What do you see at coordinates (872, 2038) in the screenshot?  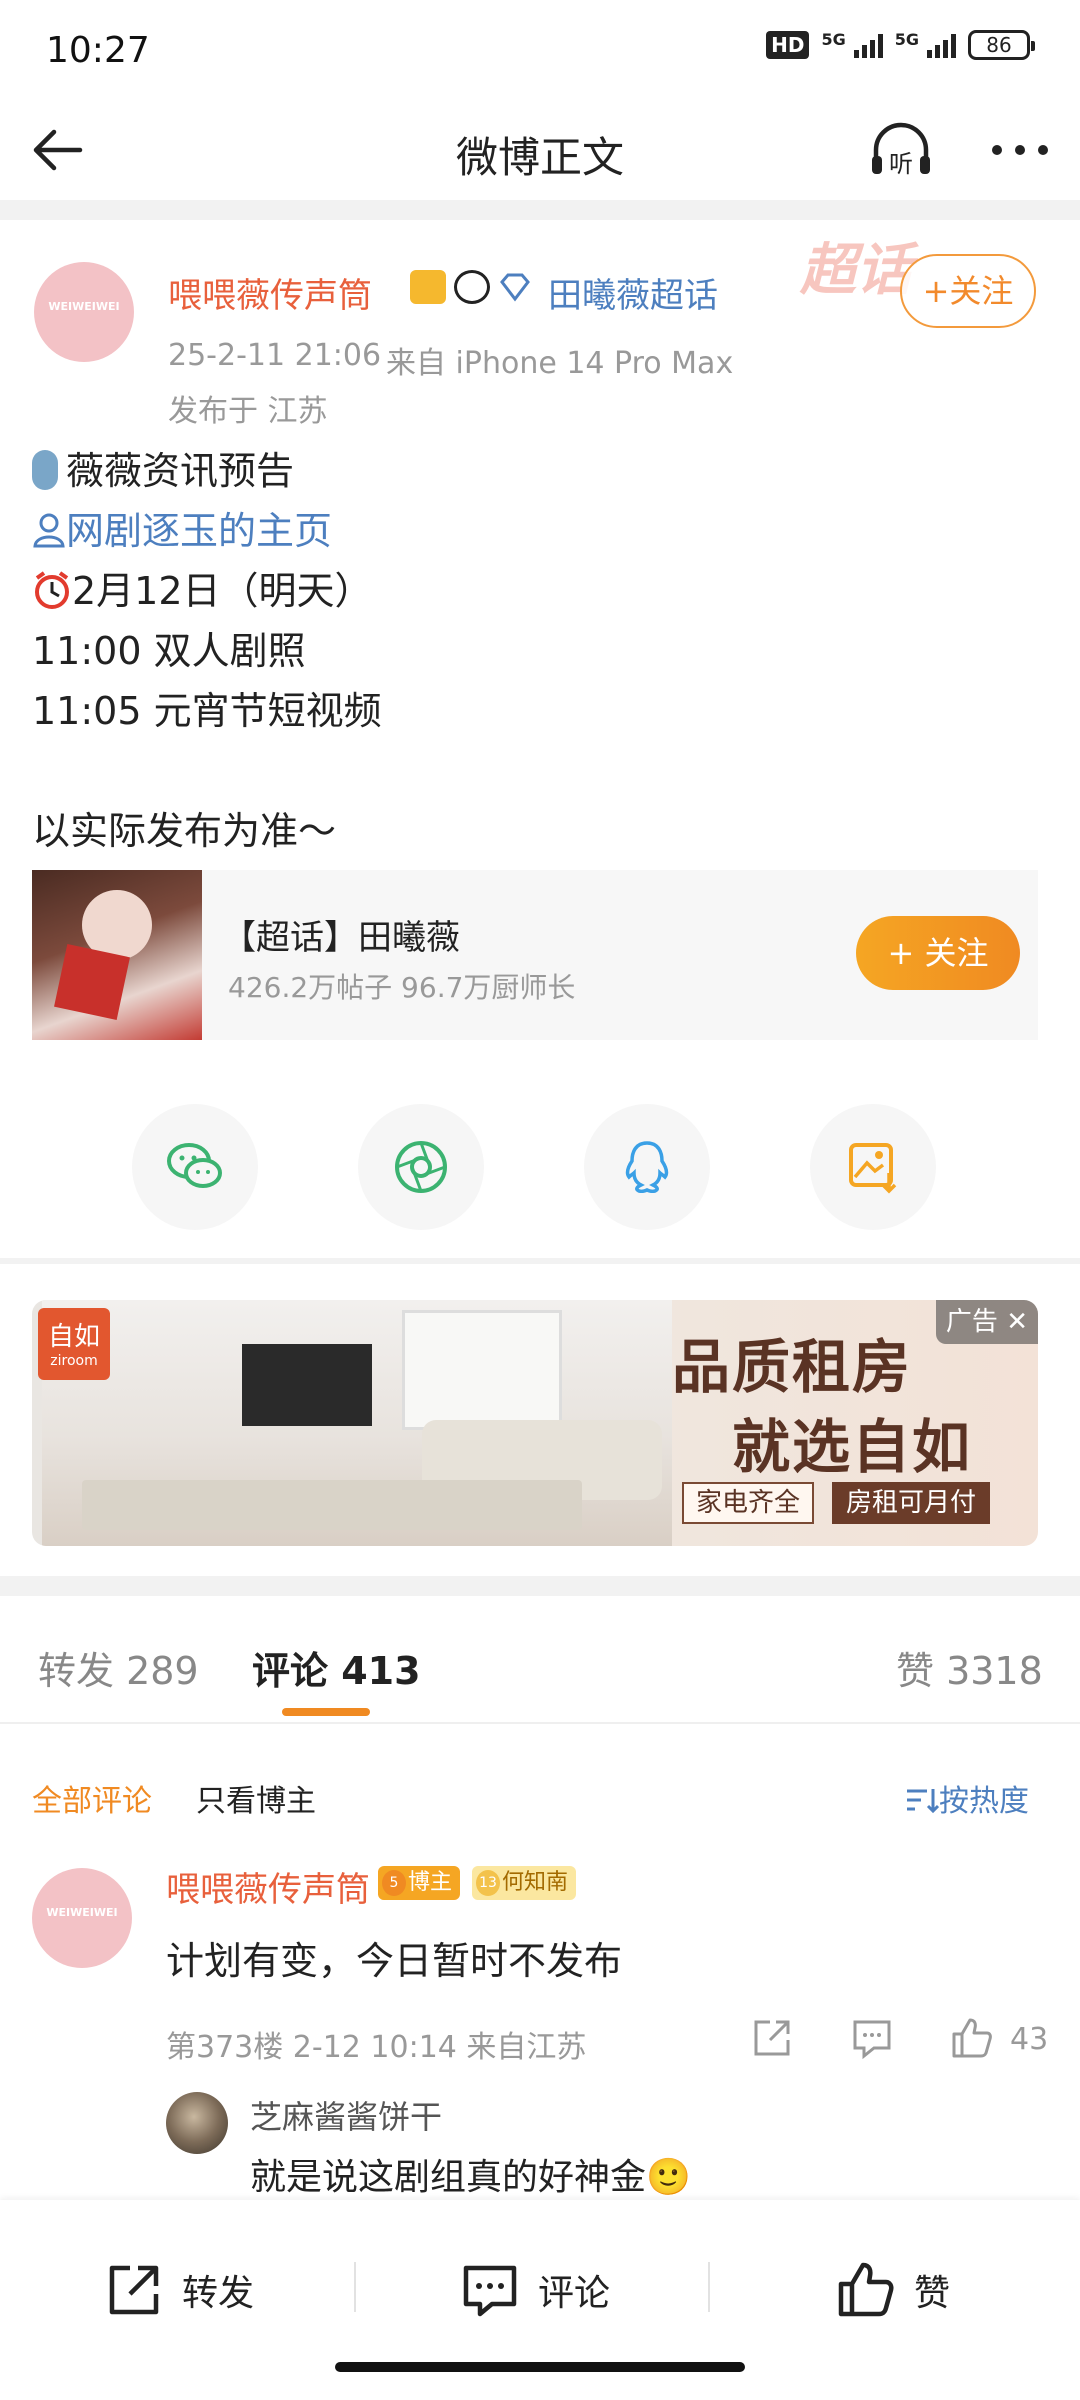 I see `reply-comment-icon` at bounding box center [872, 2038].